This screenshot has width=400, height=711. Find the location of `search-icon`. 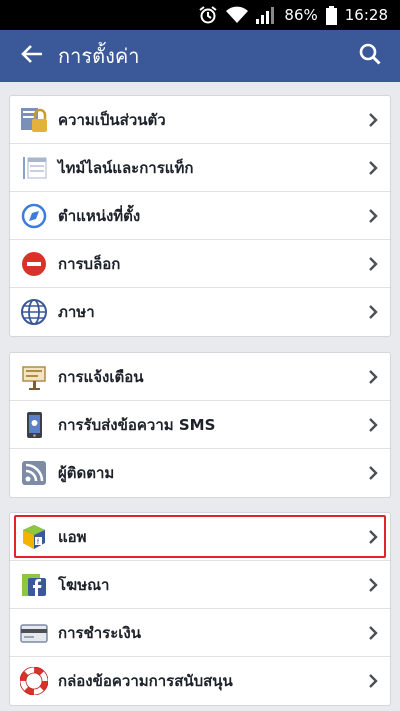

search-icon is located at coordinates (370, 56).